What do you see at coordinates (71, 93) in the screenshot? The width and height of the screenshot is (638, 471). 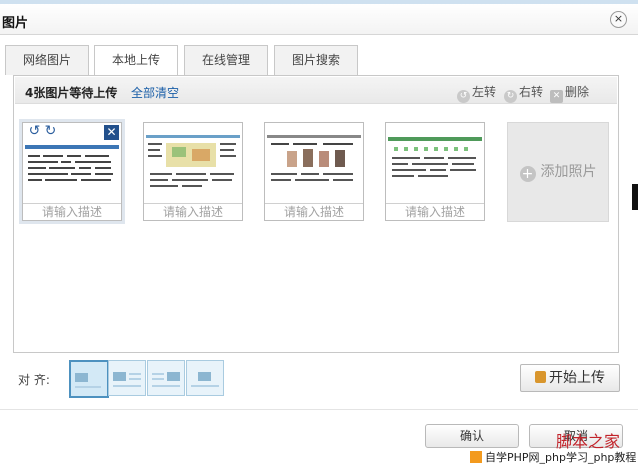 I see `pending-count: 4张图片等待上传` at bounding box center [71, 93].